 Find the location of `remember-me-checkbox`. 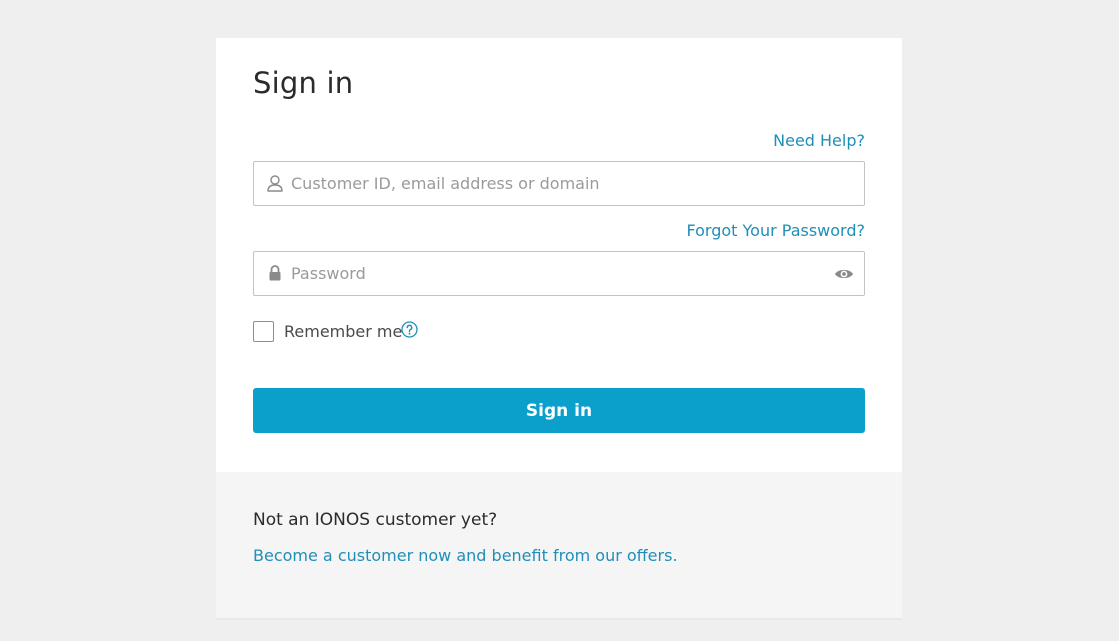

remember-me-checkbox is located at coordinates (263, 331).